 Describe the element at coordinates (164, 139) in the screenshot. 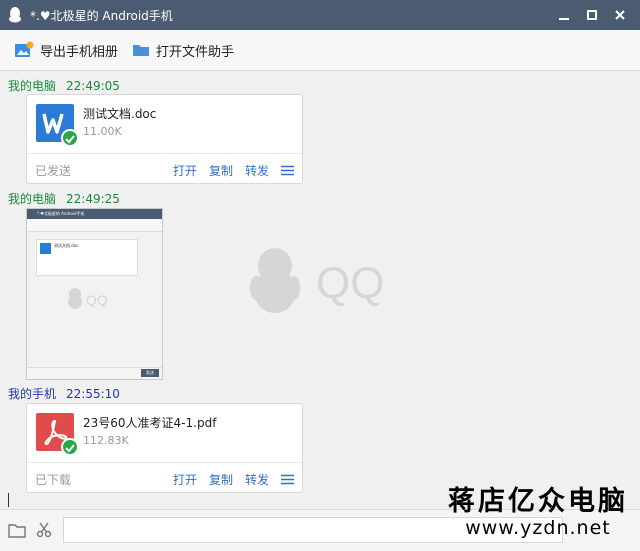

I see `file-message-card: 测试文档.doc 11.00K 已发送 打开 复制 转发` at that location.